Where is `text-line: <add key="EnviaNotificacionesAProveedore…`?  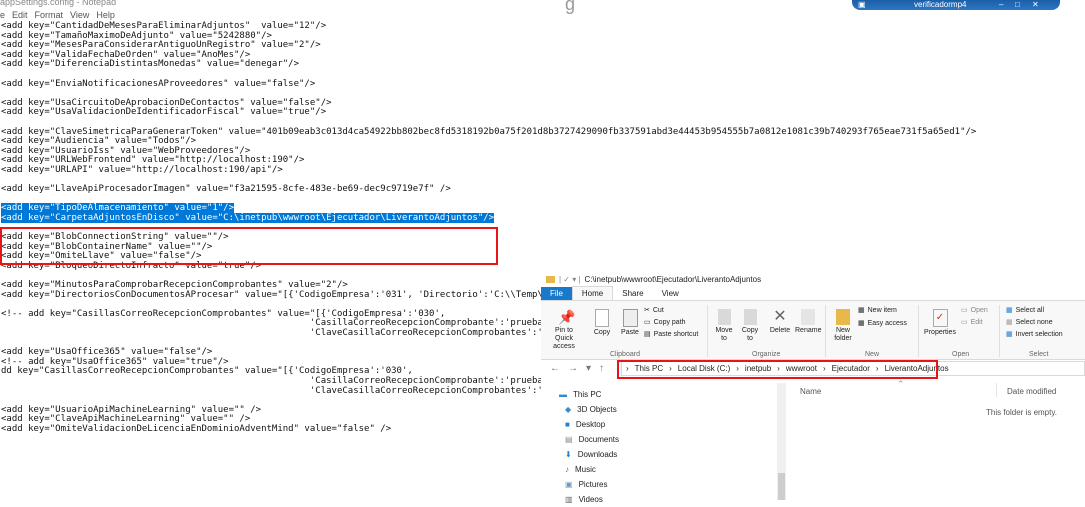
text-line: <add key="EnviaNotificacionesAProveedore… is located at coordinates (158, 83).